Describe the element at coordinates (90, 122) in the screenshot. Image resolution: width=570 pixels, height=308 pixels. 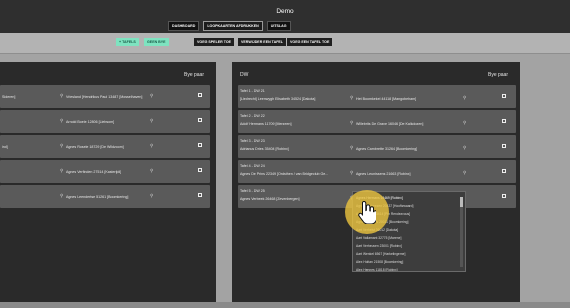
I see `player-select: Arnold Boele 12806 [Liebsom]` at that location.